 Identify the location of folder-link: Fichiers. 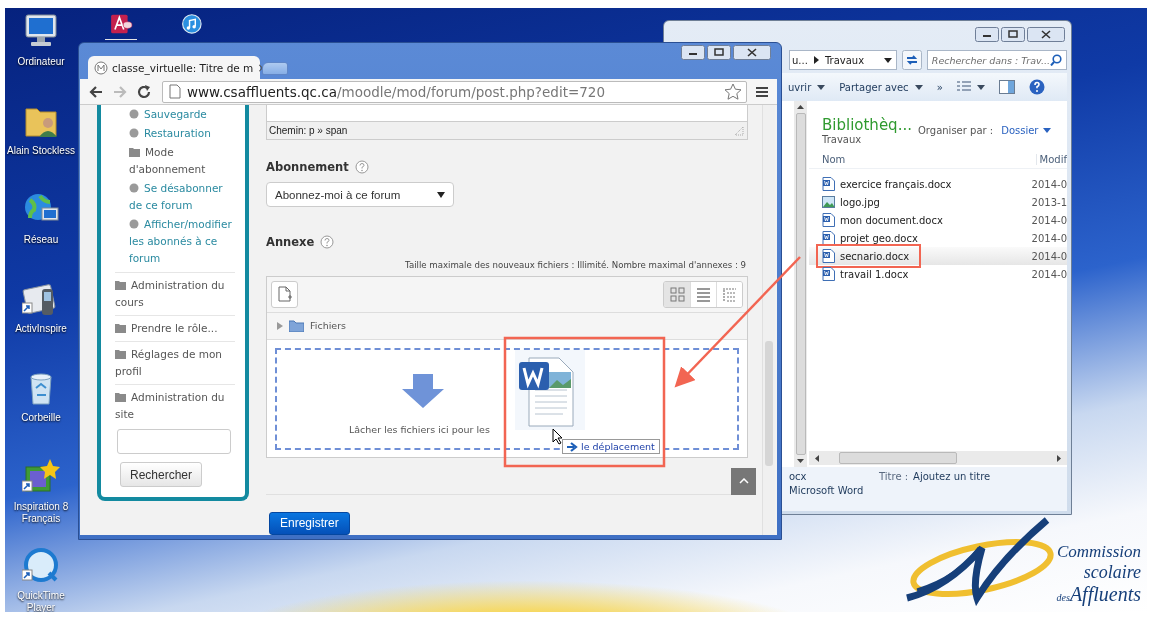
(328, 326).